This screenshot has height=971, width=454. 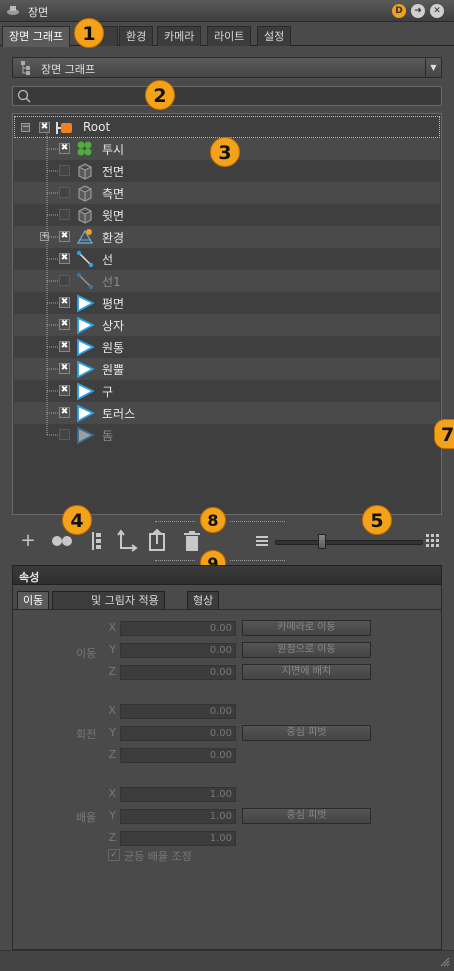 I want to click on tree-row: ✖ 평면, so click(x=227, y=303).